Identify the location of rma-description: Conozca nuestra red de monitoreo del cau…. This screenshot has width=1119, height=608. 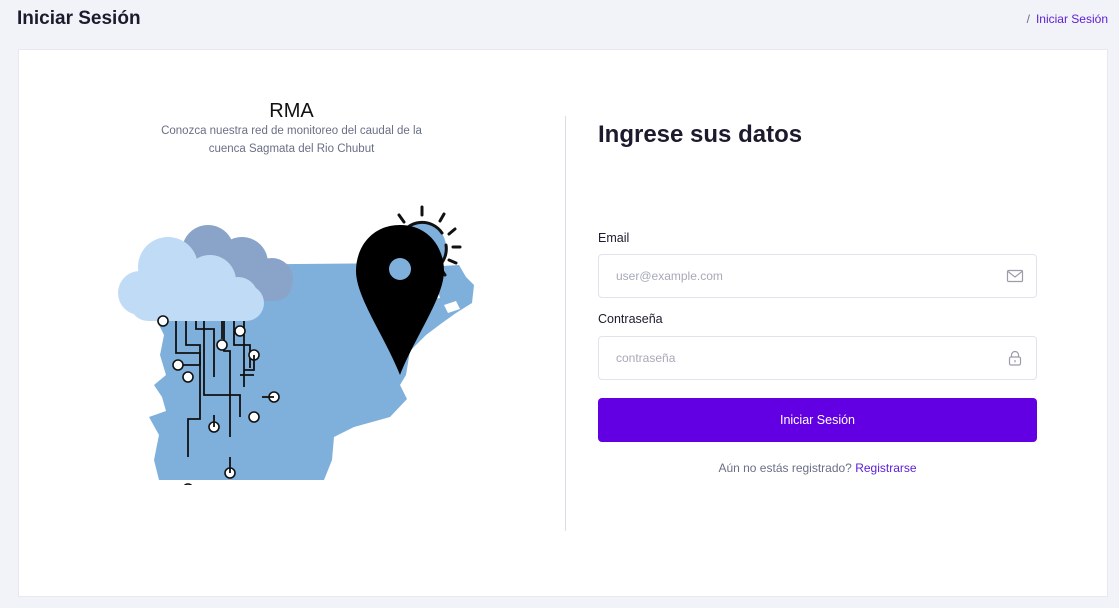
(291, 140).